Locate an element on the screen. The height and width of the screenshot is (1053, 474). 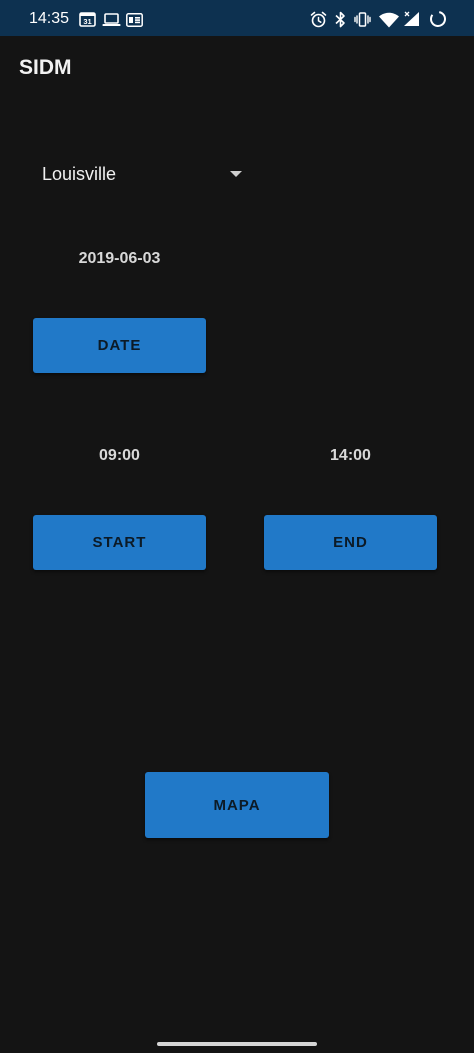
city-spinner: Louisville is located at coordinates (140, 174).